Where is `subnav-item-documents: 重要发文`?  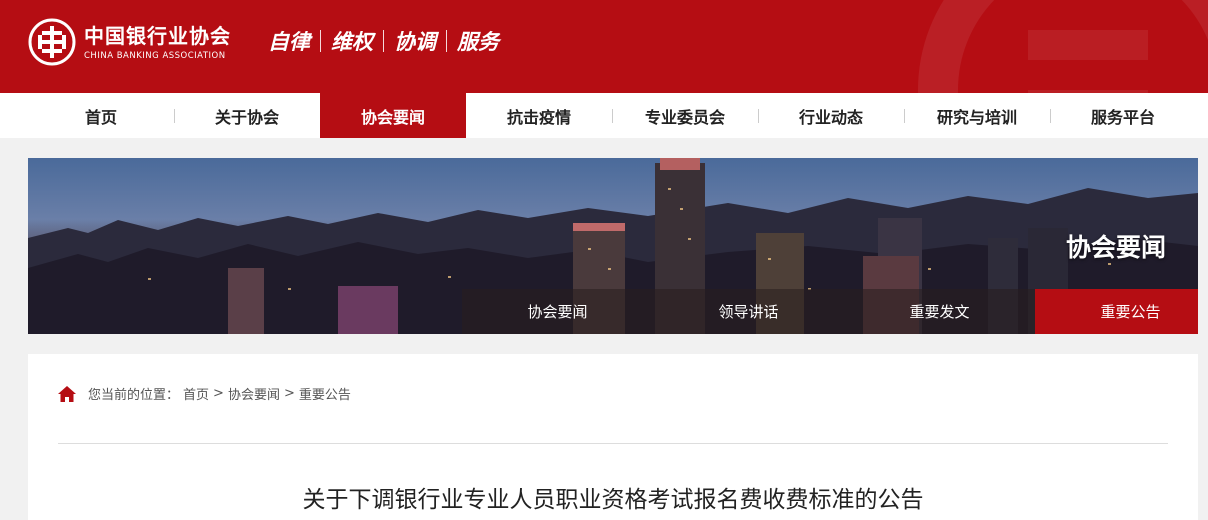 subnav-item-documents: 重要发文 is located at coordinates (939, 311).